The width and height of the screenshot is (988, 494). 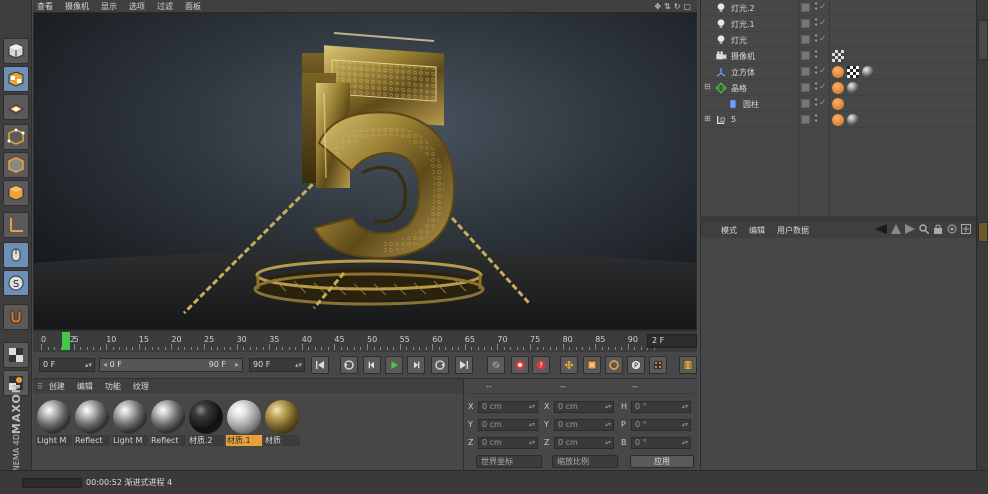 What do you see at coordinates (938, 229) in the screenshot?
I see `lock-icon` at bounding box center [938, 229].